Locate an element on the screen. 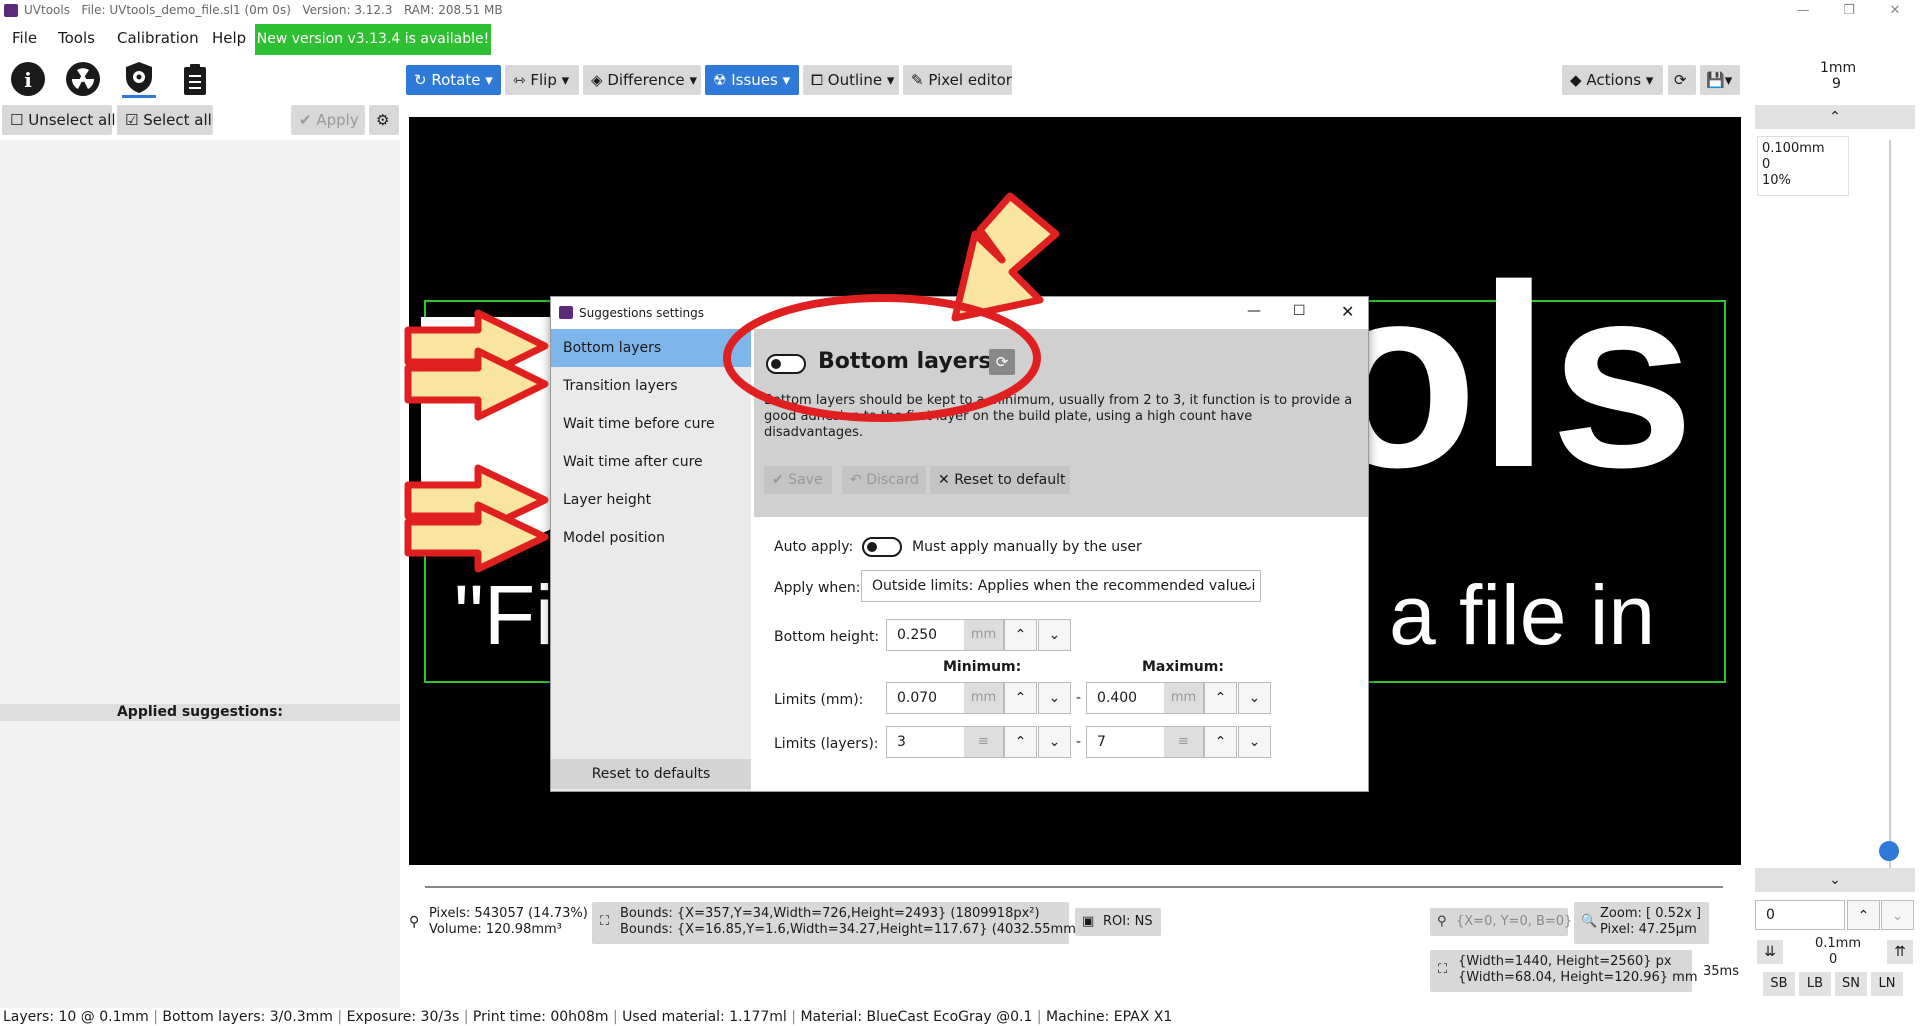 The height and width of the screenshot is (1026, 1920). status-print-time: Print time: 00h08m is located at coordinates (540, 1017).